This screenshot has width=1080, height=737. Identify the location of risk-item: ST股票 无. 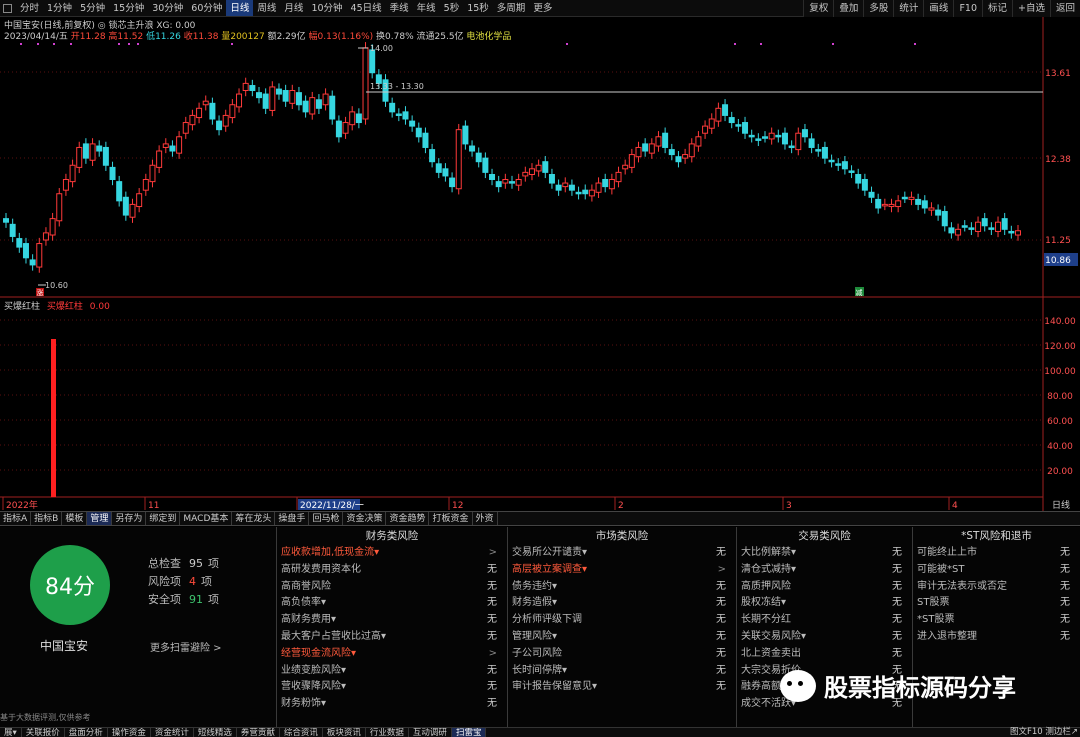
(996, 603).